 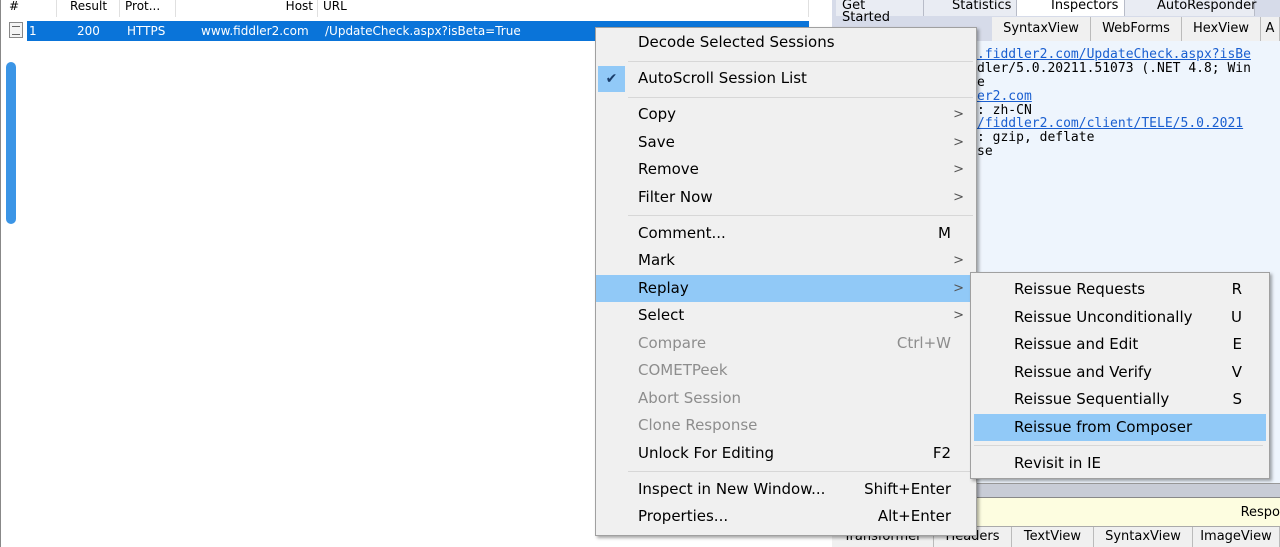 I want to click on tab-inspectors: Inspectors, so click(x=1071, y=8).